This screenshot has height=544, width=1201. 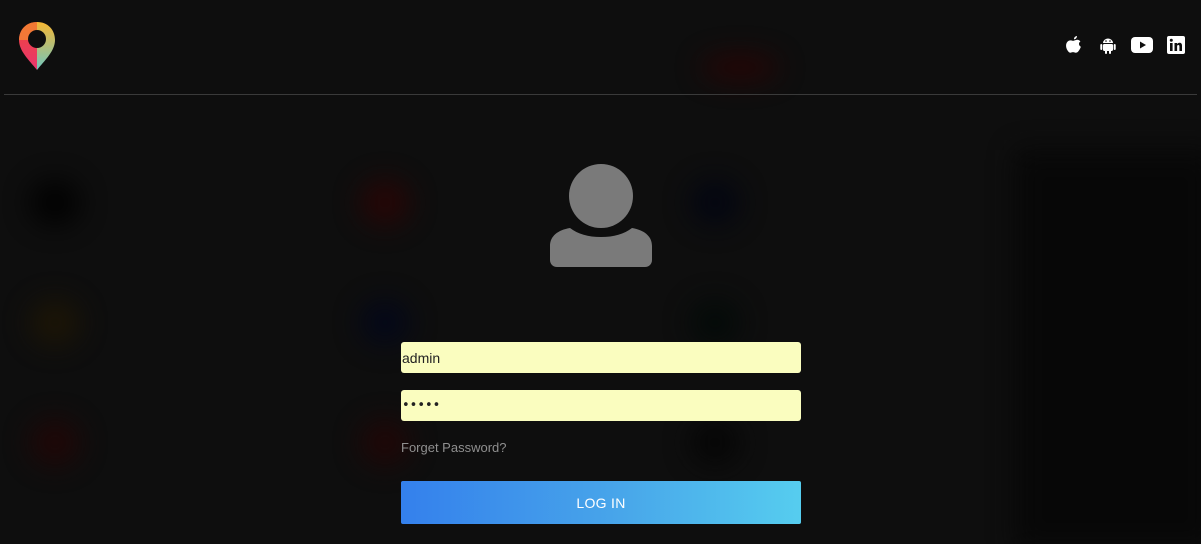 What do you see at coordinates (601, 502) in the screenshot?
I see `login-button: LOG IN` at bounding box center [601, 502].